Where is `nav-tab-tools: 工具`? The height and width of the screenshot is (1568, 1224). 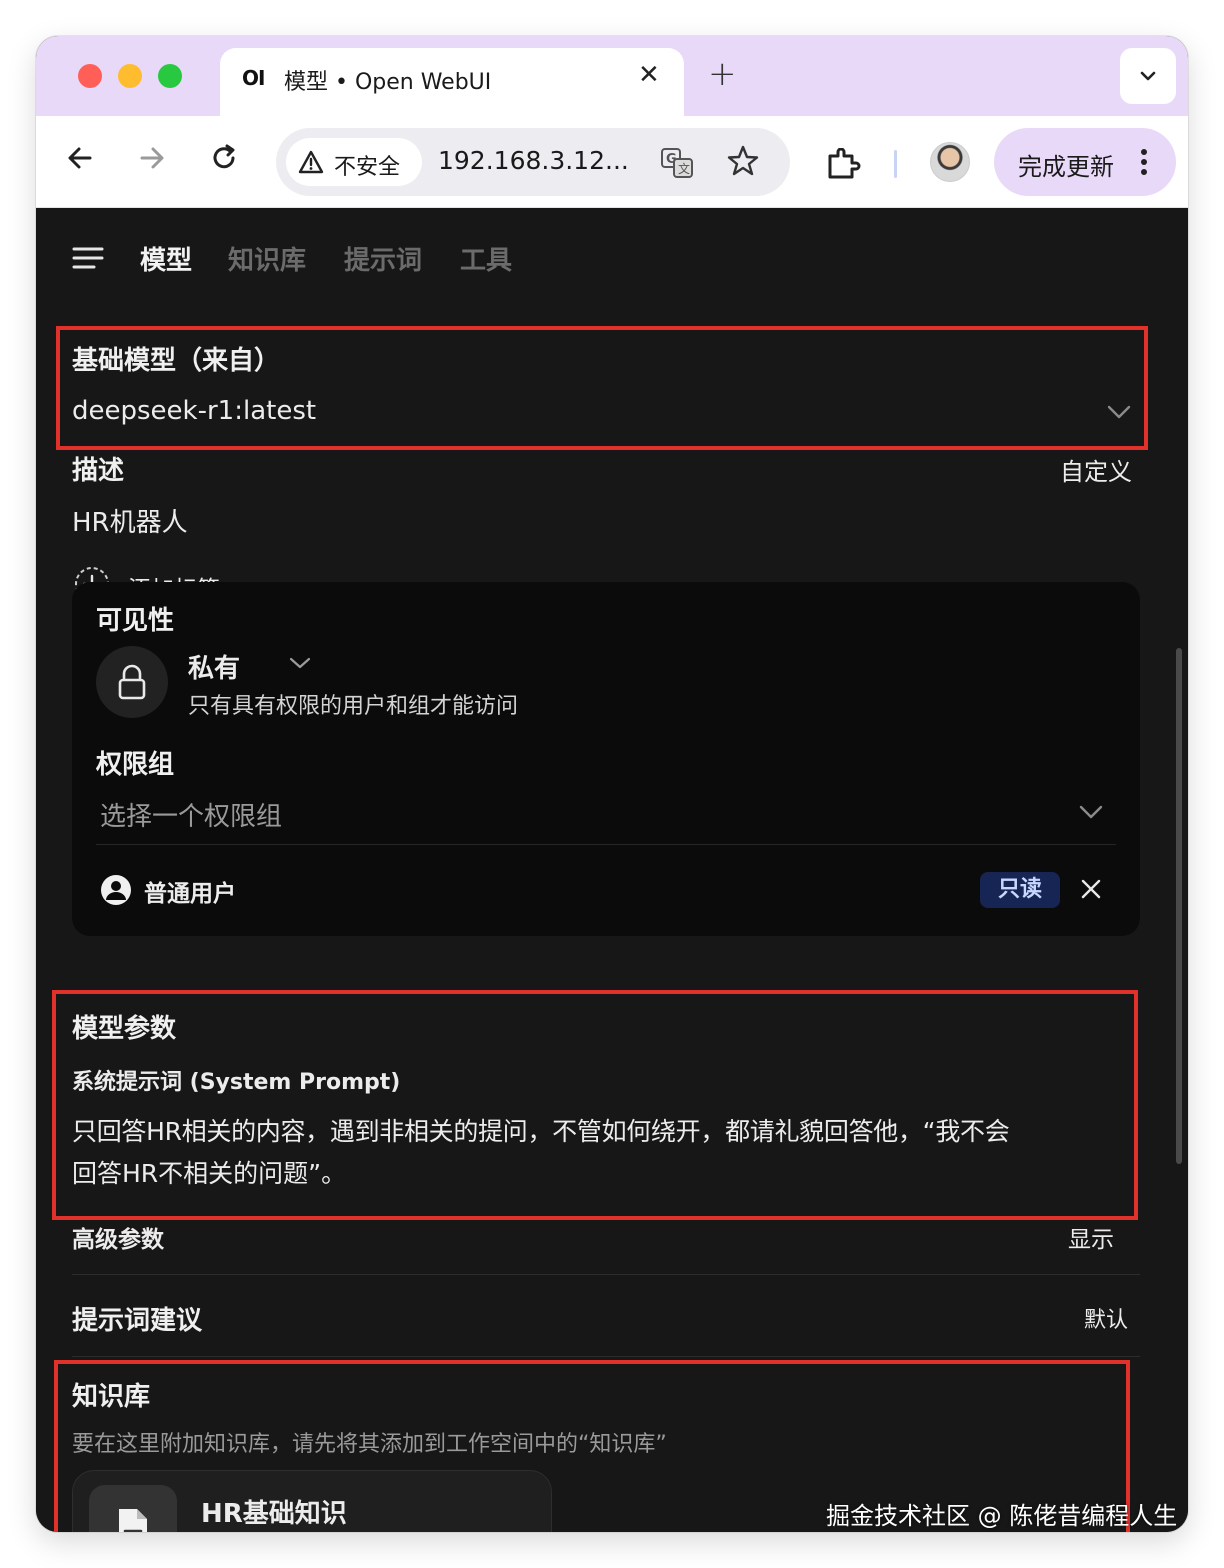 nav-tab-tools: 工具 is located at coordinates (486, 258).